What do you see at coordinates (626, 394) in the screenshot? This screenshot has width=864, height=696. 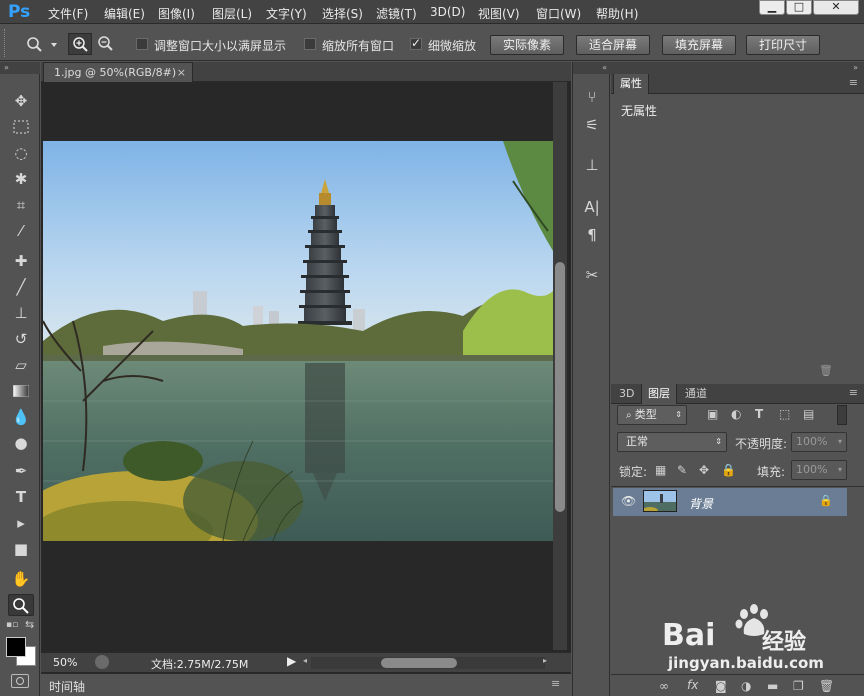 I see `tab-3d: 3D` at bounding box center [626, 394].